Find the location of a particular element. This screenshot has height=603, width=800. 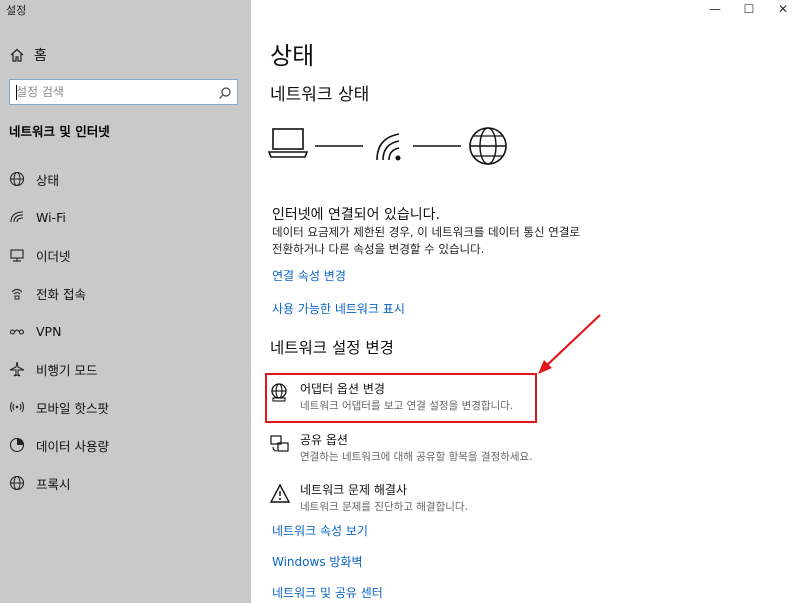

sidebar-item-label: VPN is located at coordinates (49, 331).